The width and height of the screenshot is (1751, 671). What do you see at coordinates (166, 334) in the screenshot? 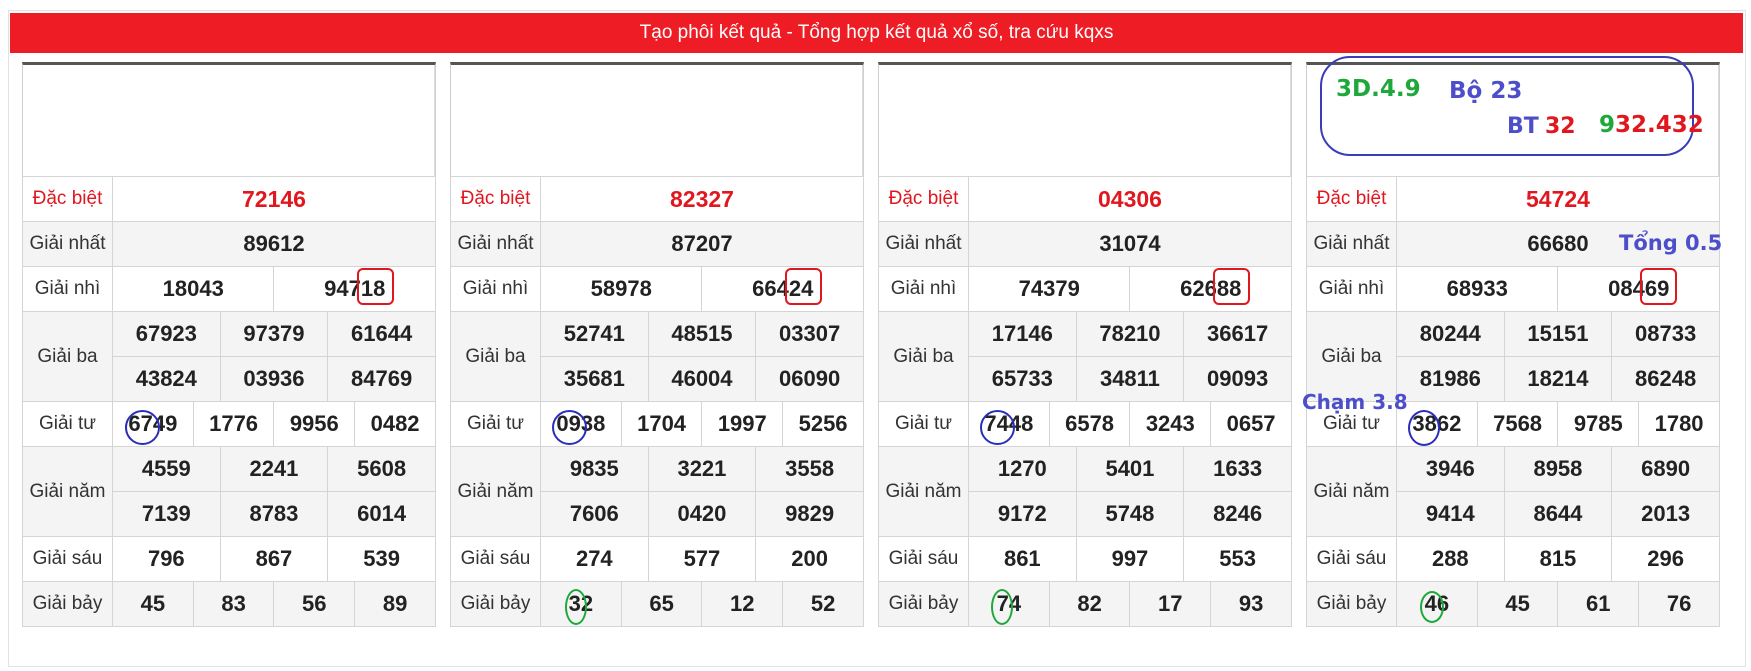
I see `prize-number: 67923` at bounding box center [166, 334].